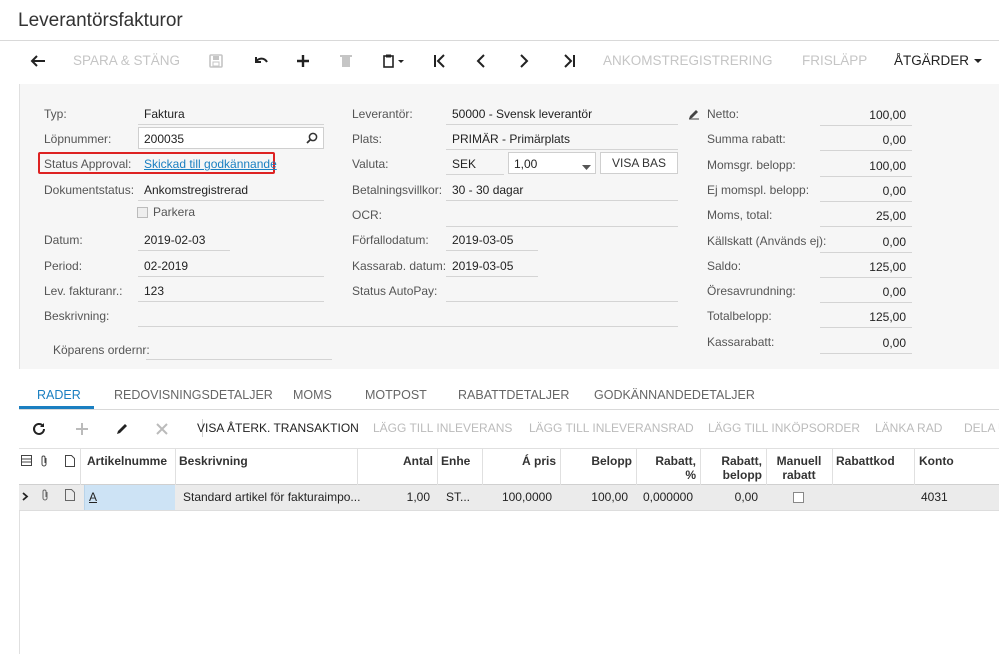 Image resolution: width=999 pixels, height=654 pixels. What do you see at coordinates (312, 139) in the screenshot?
I see `search-icon` at bounding box center [312, 139].